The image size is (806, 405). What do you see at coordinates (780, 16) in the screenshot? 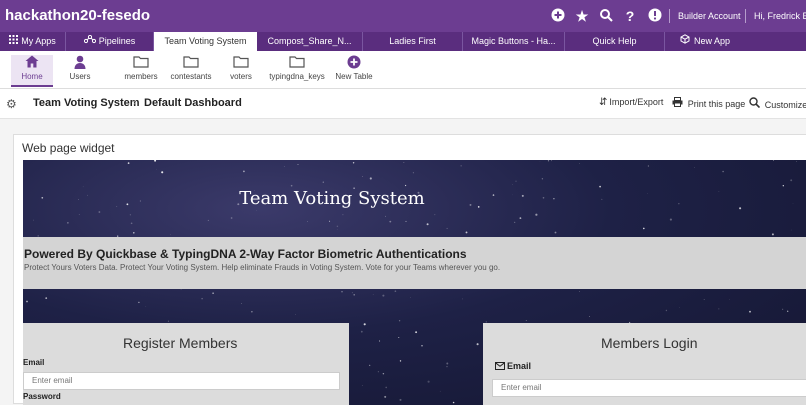
I see `user-greeting: Hi, Fredrick Es` at bounding box center [780, 16].